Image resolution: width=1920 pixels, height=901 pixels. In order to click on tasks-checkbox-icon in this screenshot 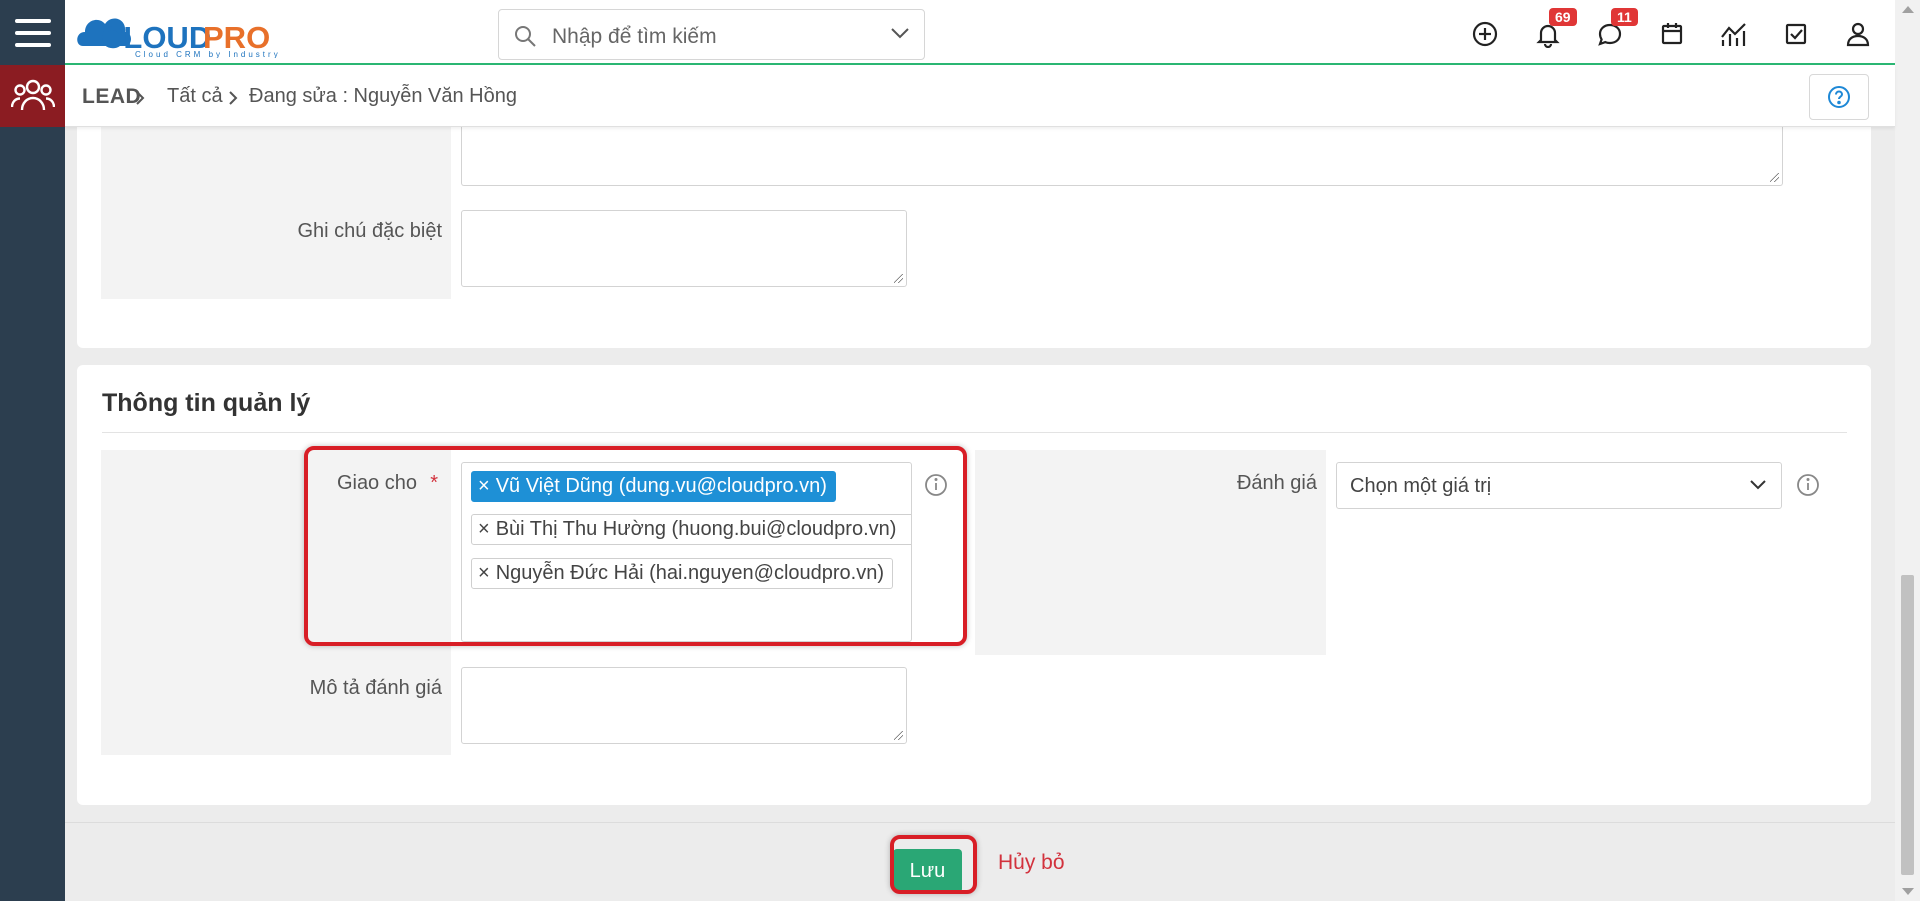, I will do `click(1796, 34)`.